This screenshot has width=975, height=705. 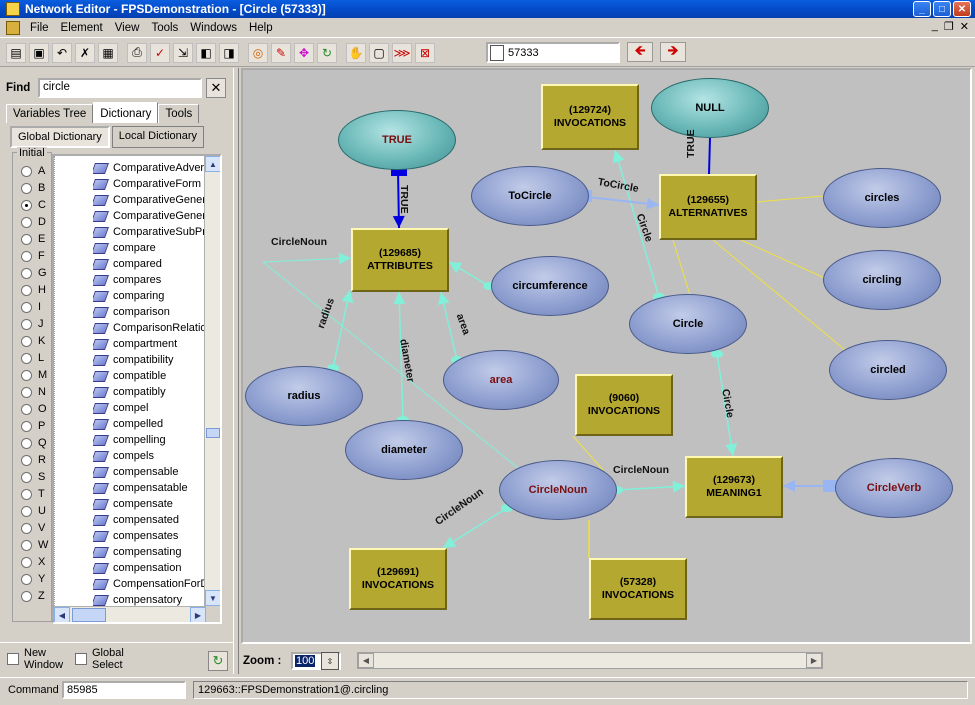 I want to click on letter-option-h: H, so click(x=33, y=290).